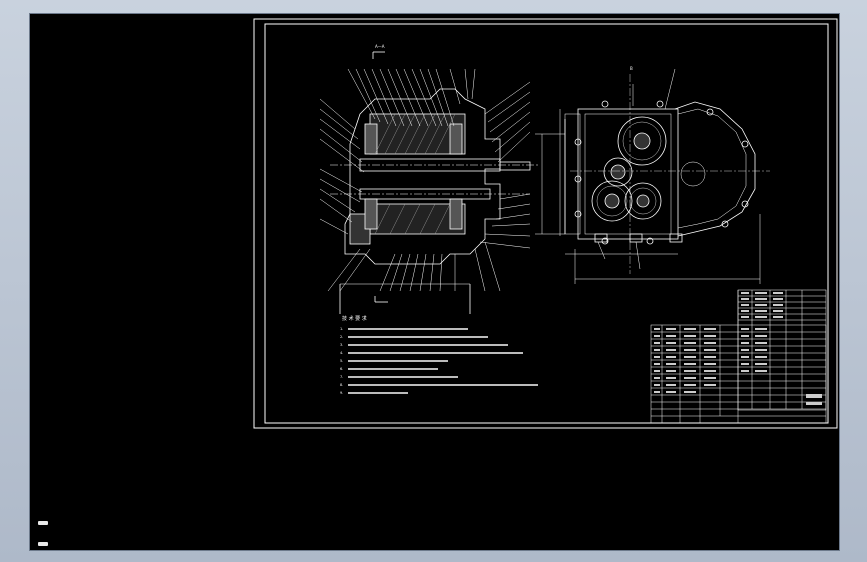 Image resolution: width=867 pixels, height=562 pixels. What do you see at coordinates (652, 176) in the screenshot?
I see `end-view` at bounding box center [652, 176].